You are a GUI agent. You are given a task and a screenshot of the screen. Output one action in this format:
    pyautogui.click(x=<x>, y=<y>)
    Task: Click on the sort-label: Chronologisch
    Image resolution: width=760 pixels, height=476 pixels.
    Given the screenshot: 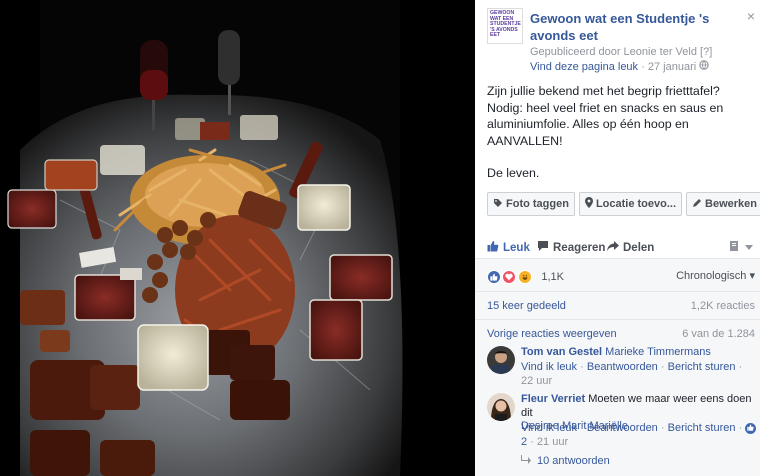 What is the action you would take?
    pyautogui.click(x=711, y=276)
    